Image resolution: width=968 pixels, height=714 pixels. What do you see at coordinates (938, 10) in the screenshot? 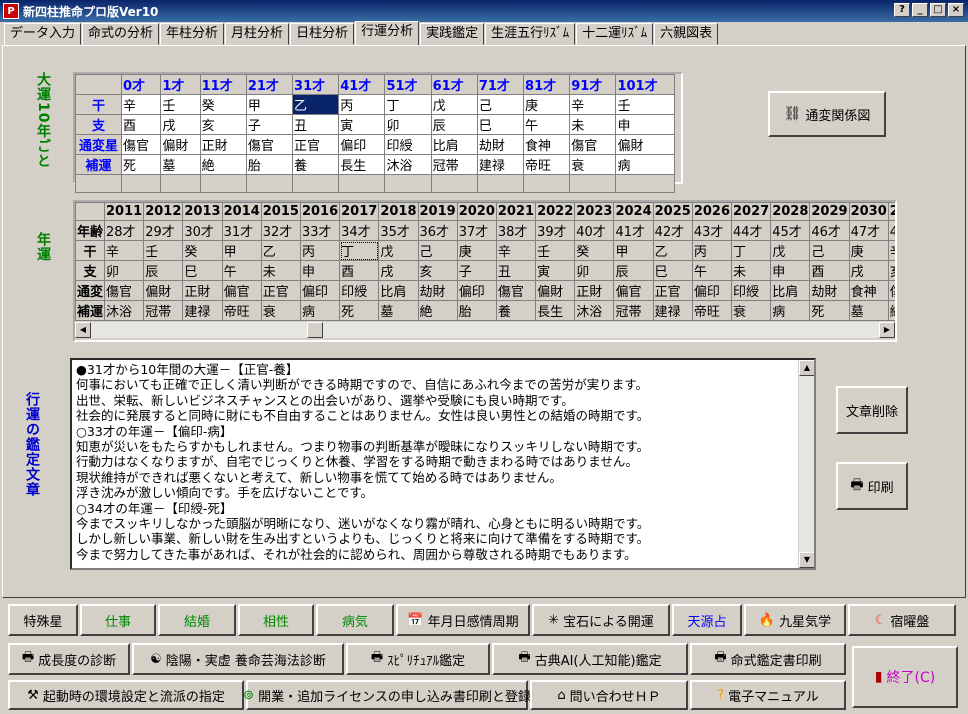
I see `maximize-button: □` at bounding box center [938, 10].